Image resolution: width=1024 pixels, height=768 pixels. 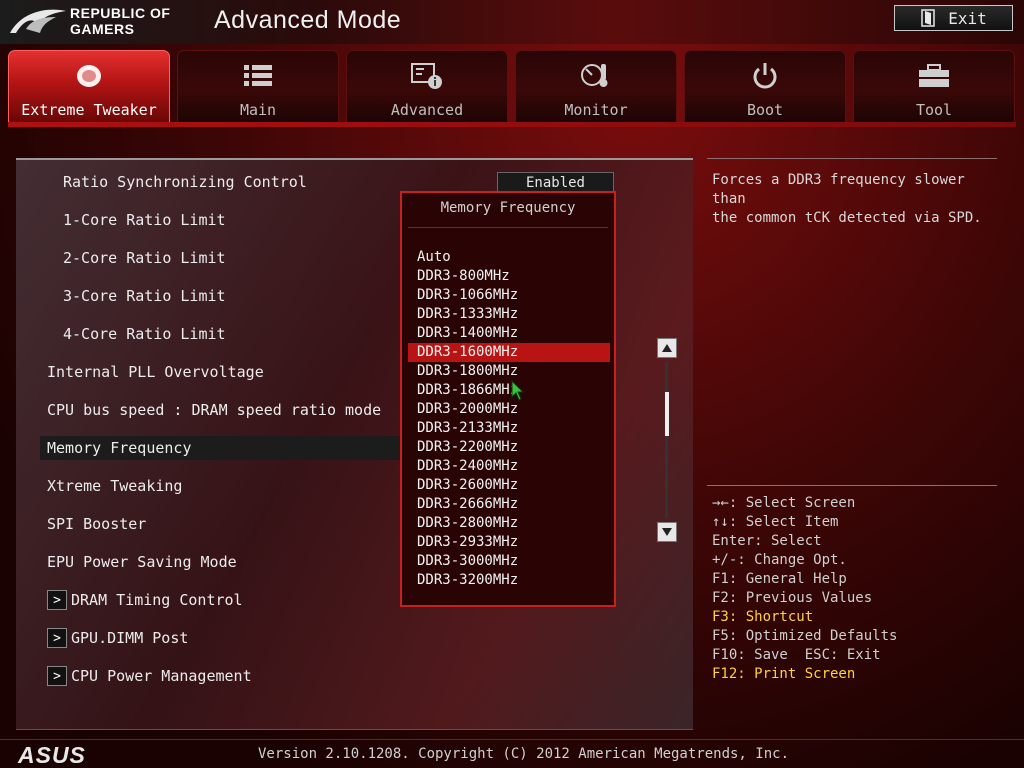 I want to click on setting-epu-power-saving: EPU Power Saving Mode, so click(x=222, y=562).